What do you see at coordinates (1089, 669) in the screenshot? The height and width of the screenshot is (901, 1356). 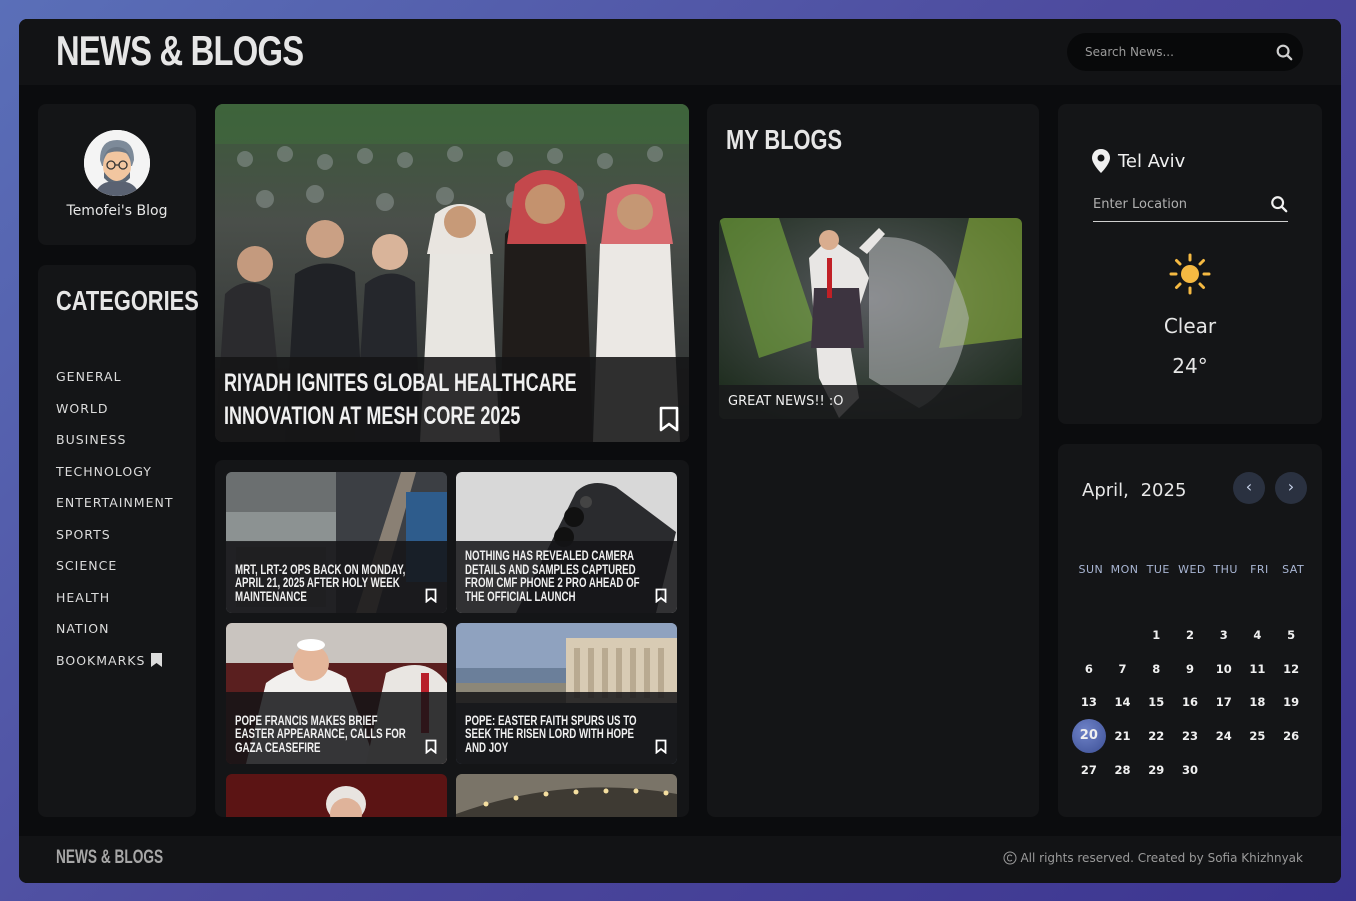 I see `calendar-day: 6` at bounding box center [1089, 669].